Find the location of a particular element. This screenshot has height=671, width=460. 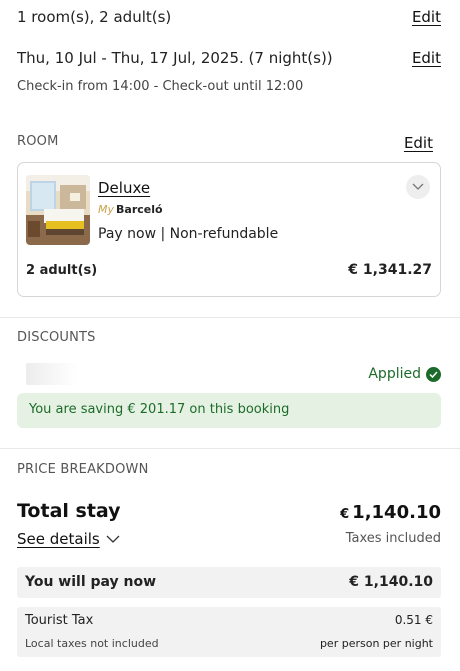

pay-now-row: You will pay now € 1,140.10 is located at coordinates (229, 582).